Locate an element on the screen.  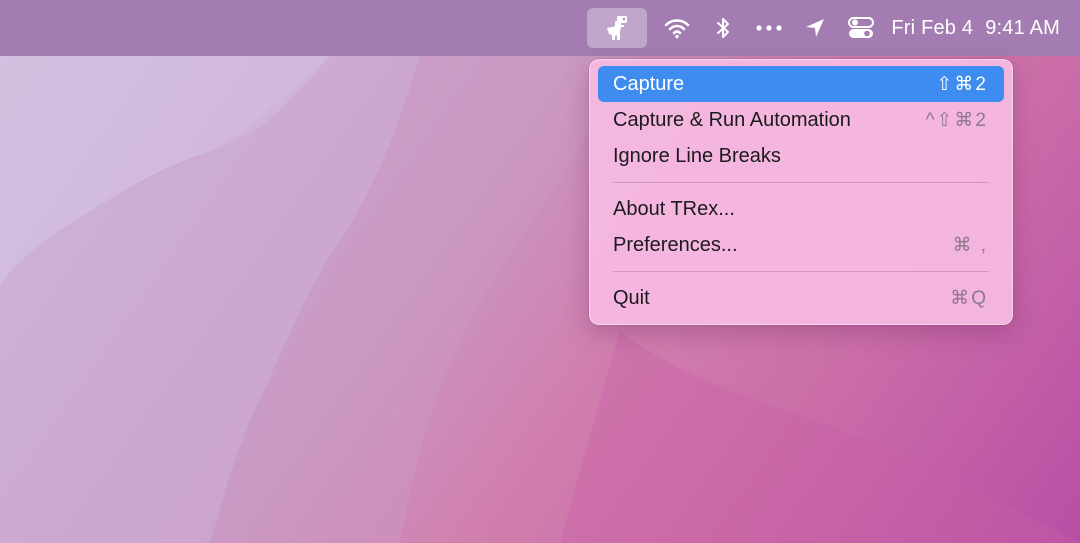
menu-item-shortcut: ^⇧⌘2 is located at coordinates (956, 120).